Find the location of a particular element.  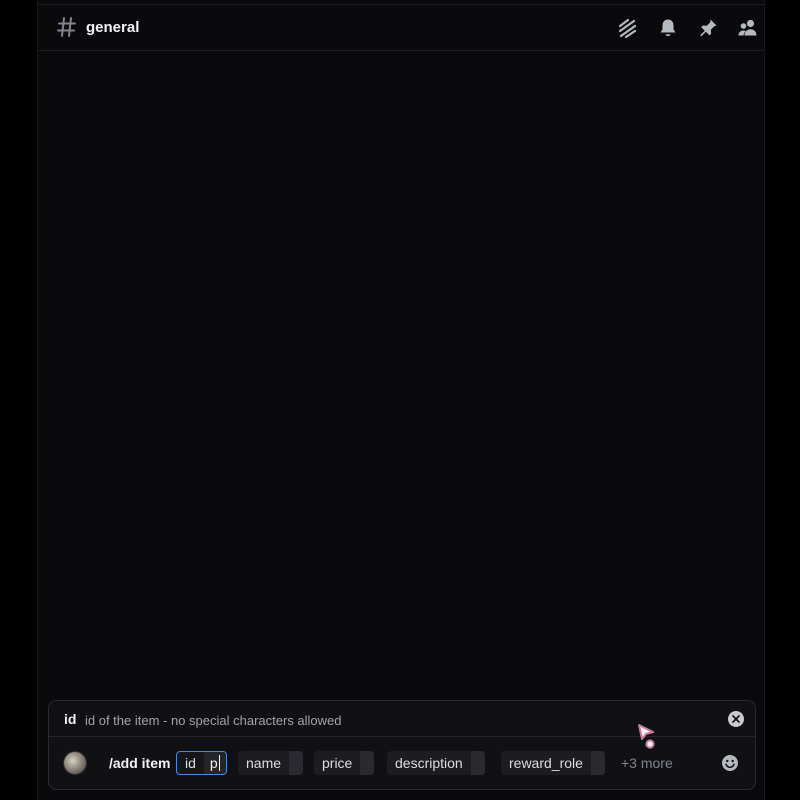

option-description: description is located at coordinates (436, 763).